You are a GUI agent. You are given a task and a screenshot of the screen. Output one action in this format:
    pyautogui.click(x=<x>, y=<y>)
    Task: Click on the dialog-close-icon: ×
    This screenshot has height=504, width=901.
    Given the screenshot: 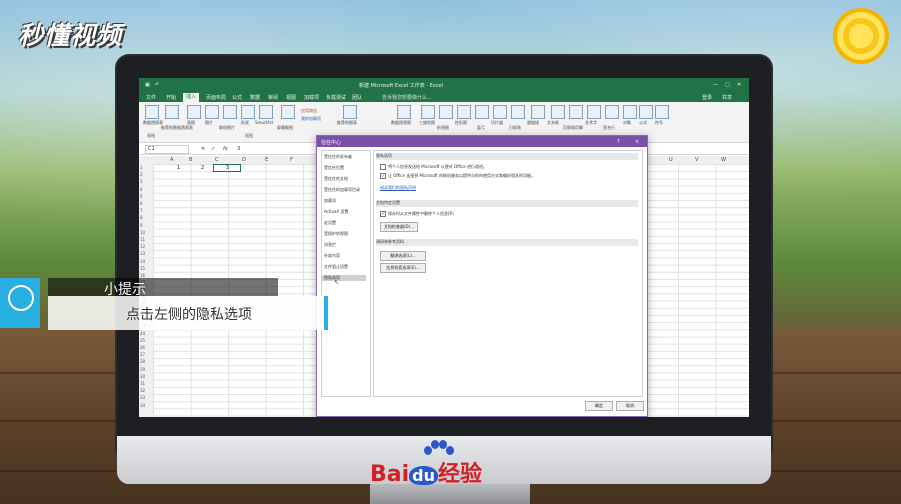 What is the action you would take?
    pyautogui.click(x=637, y=142)
    